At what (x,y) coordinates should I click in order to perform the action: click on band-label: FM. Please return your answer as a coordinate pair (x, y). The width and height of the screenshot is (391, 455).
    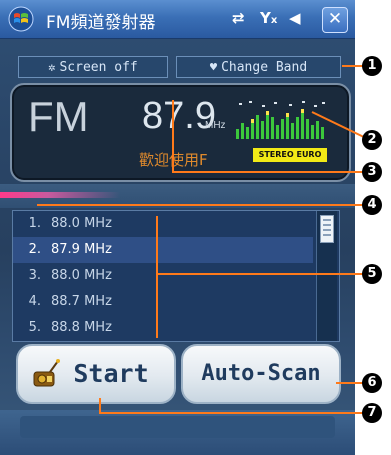
    Looking at the image, I should click on (58, 116).